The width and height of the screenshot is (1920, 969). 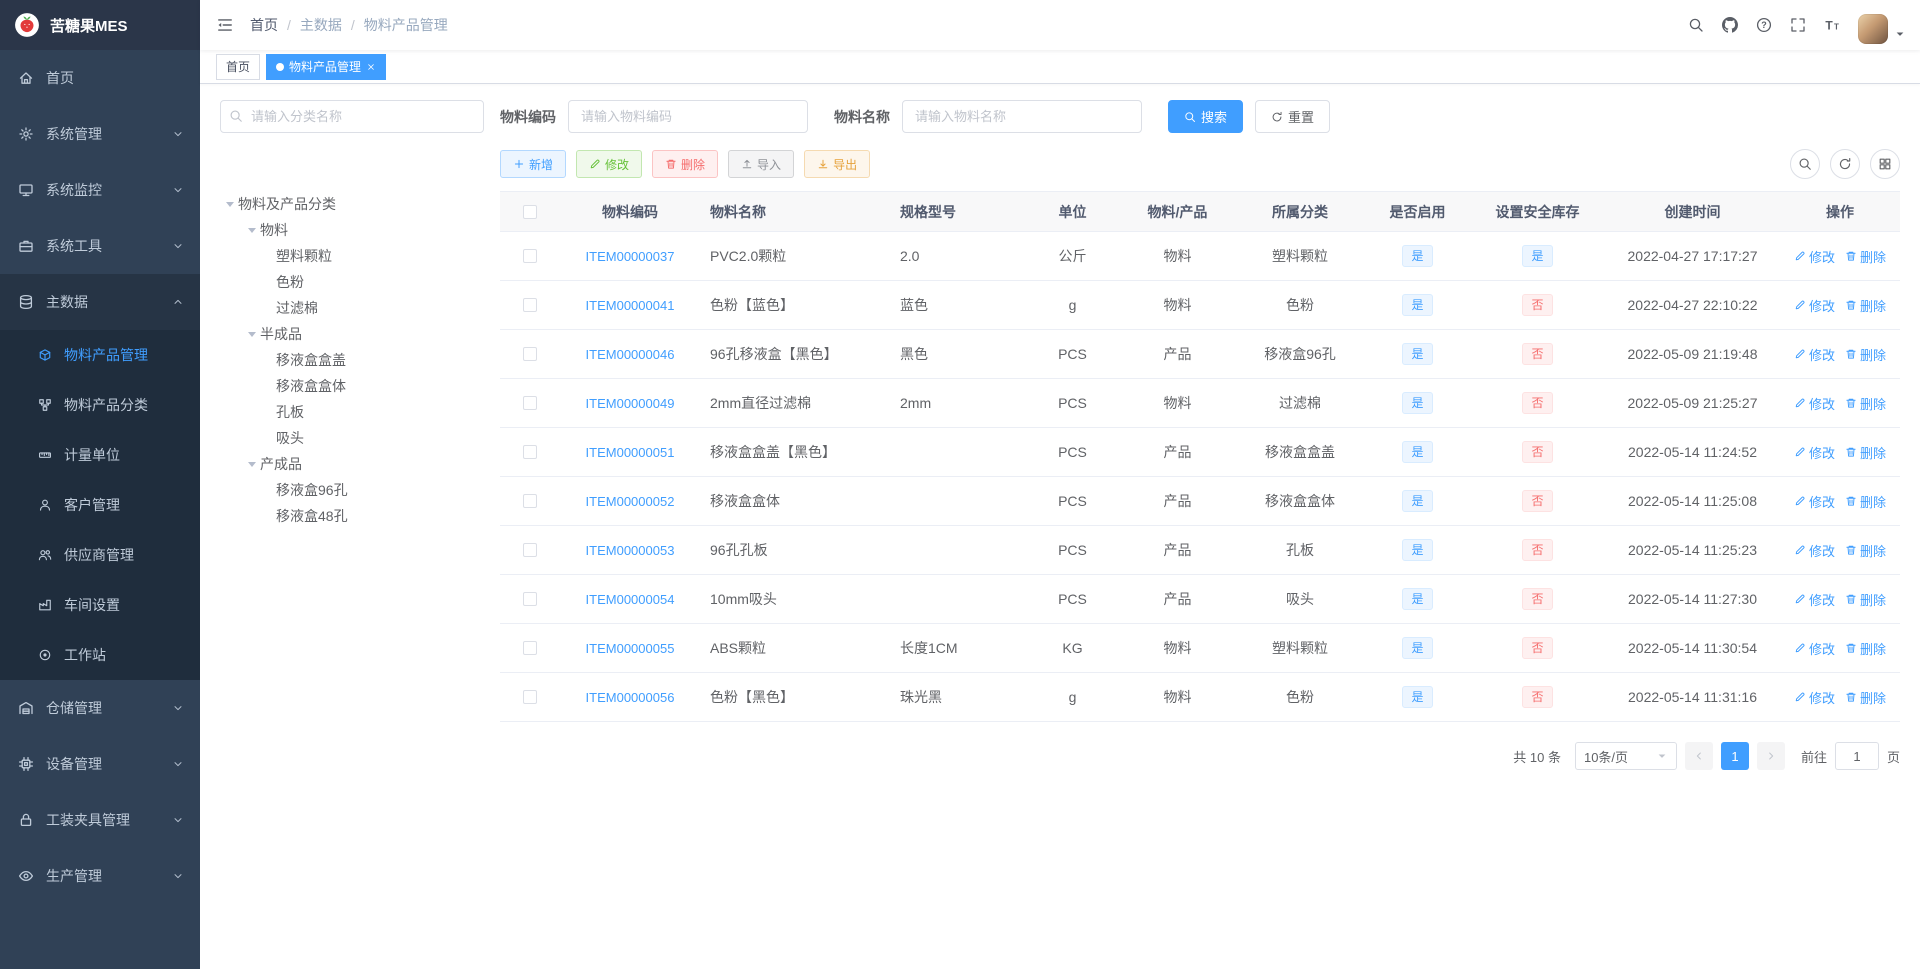 I want to click on export-button: 导出, so click(x=837, y=164).